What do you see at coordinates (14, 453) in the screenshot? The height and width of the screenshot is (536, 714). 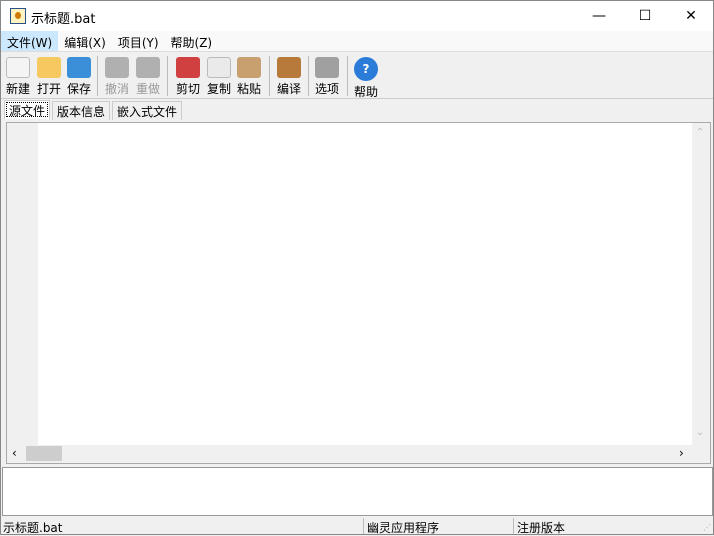 I see `scroll-left-icon: ‹` at bounding box center [14, 453].